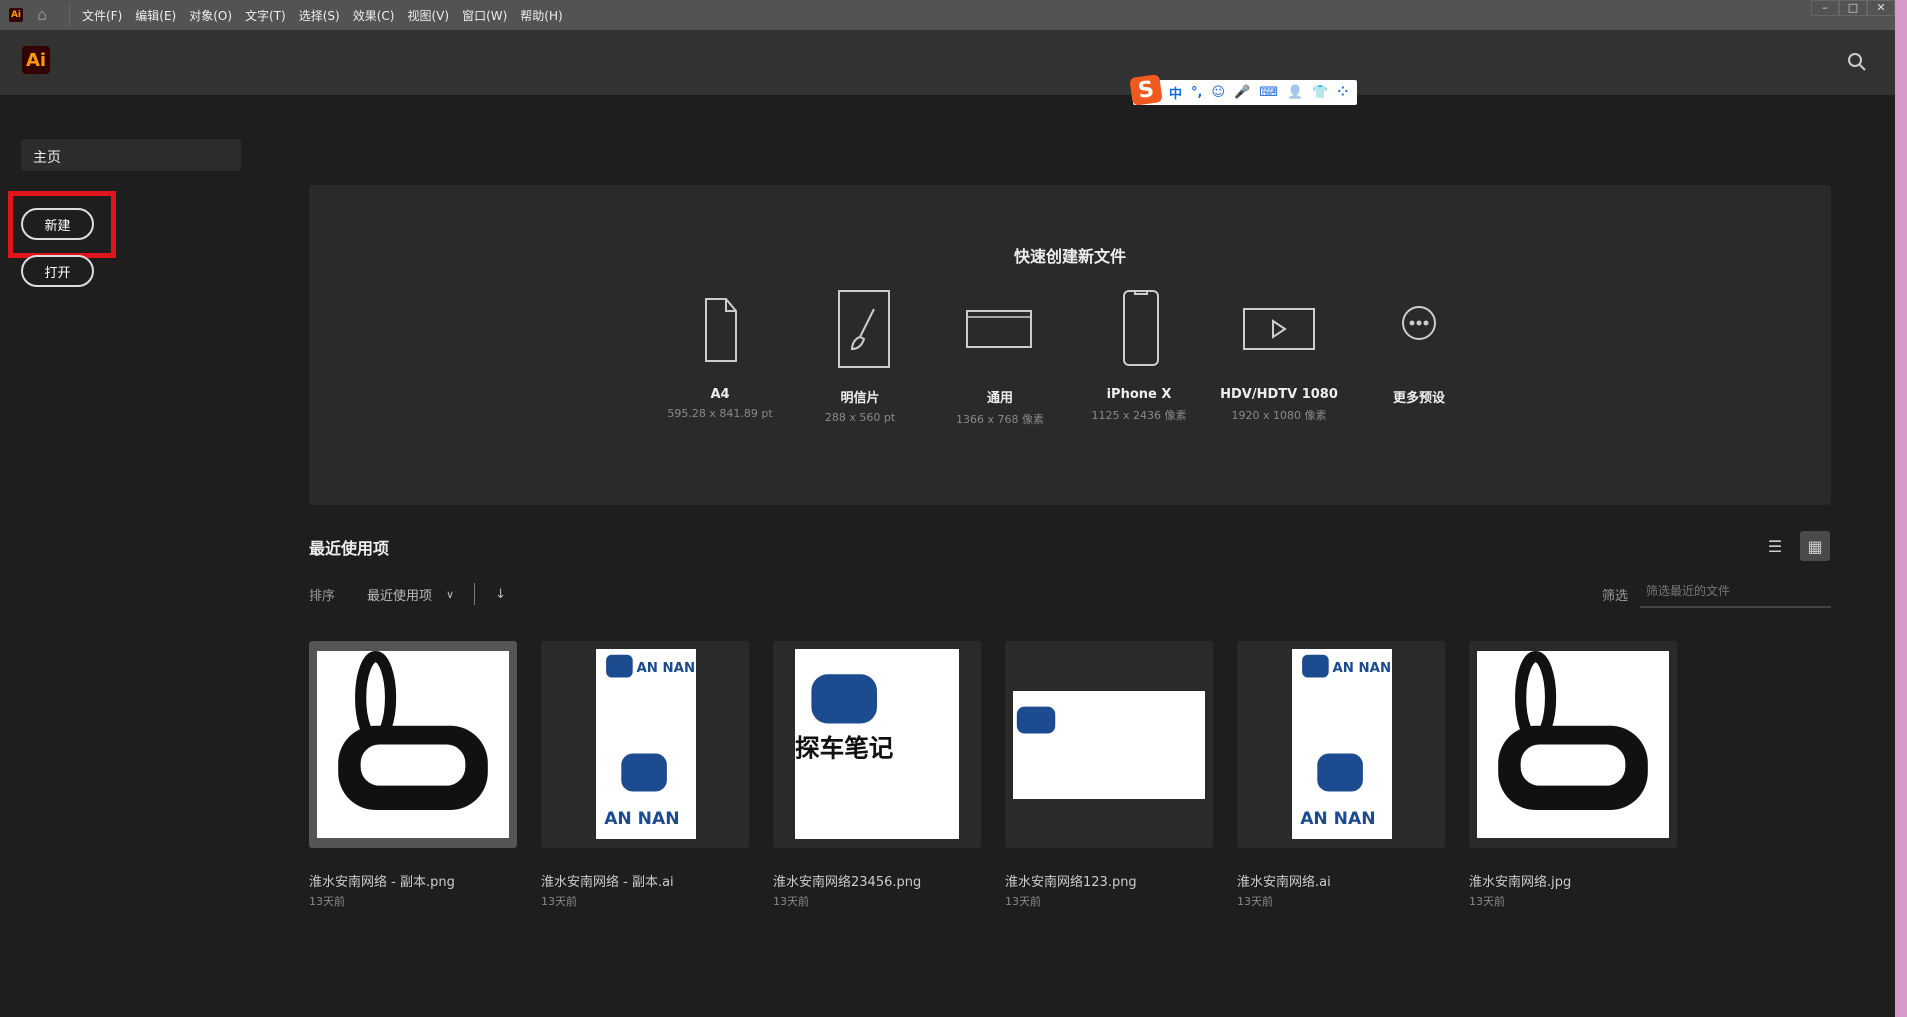 The width and height of the screenshot is (1907, 1017). I want to click on file-name: 淮水安南网络 - 副本.png, so click(382, 880).